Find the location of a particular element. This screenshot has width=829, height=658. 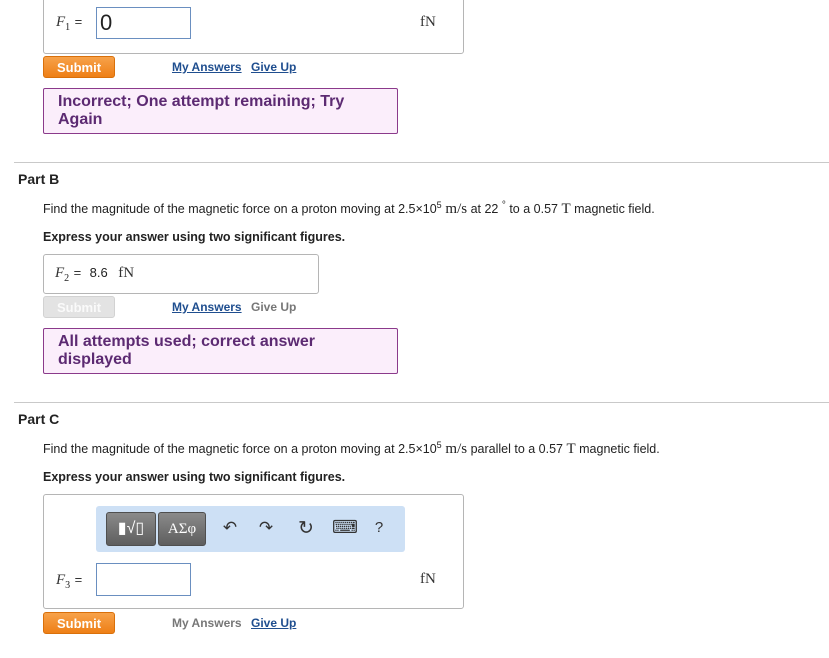

part-a-my-answers-link: My Answers is located at coordinates (207, 67).